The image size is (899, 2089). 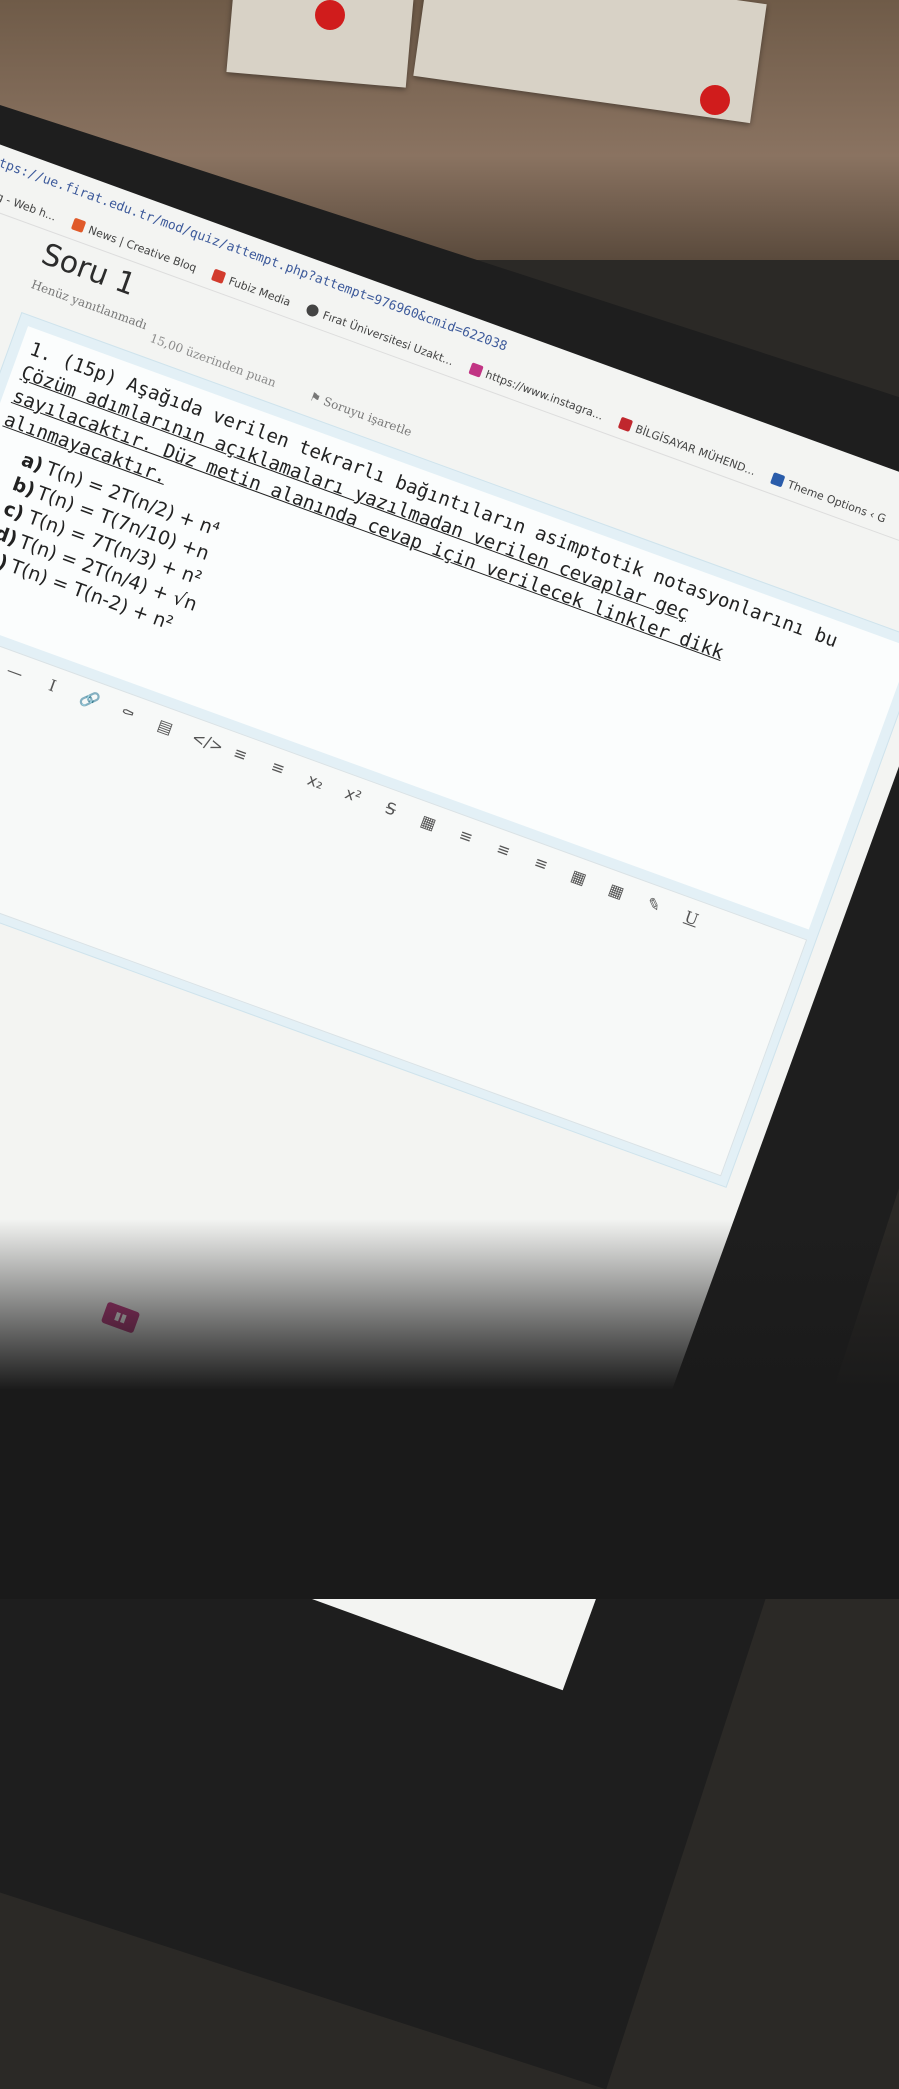 What do you see at coordinates (691, 919) in the screenshot?
I see `underline-button: U` at bounding box center [691, 919].